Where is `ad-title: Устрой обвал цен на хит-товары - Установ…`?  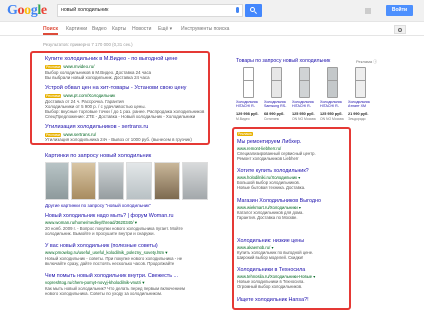
ad-title: Устрой обвал цен на хит-товары - Установ… is located at coordinates (115, 88).